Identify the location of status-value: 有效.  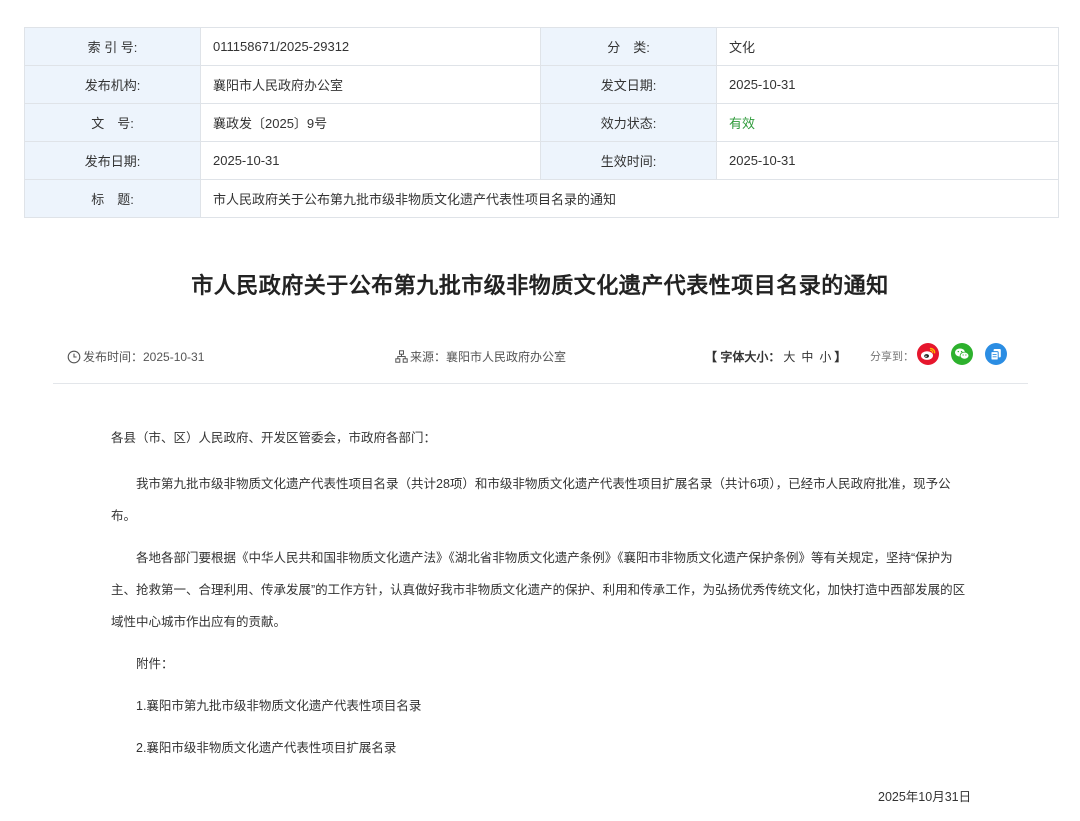
(887, 122).